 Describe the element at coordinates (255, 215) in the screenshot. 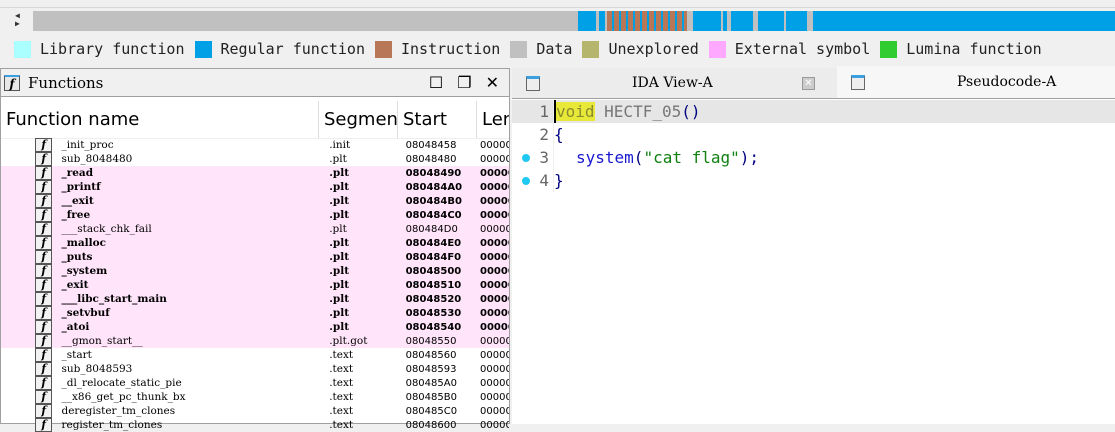

I see `function-row: f _free .plt 080484C0 00000006` at that location.